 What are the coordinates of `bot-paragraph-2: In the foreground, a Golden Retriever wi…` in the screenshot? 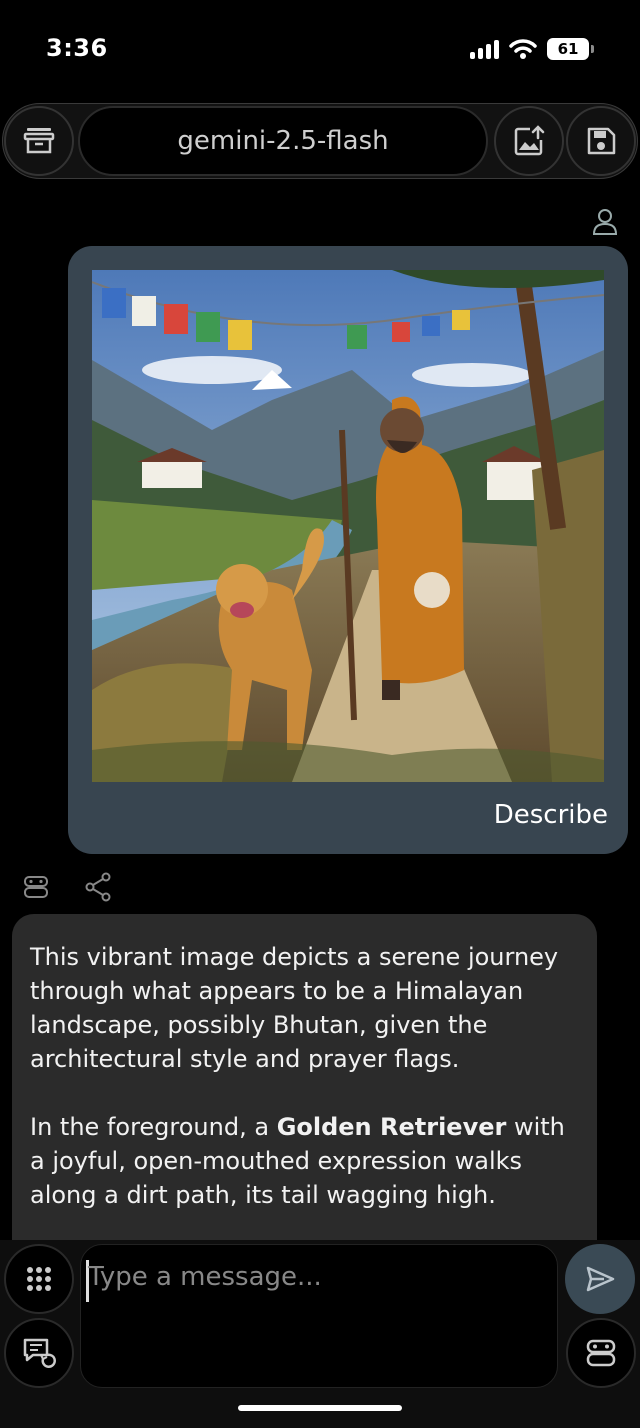 It's located at (304, 1161).